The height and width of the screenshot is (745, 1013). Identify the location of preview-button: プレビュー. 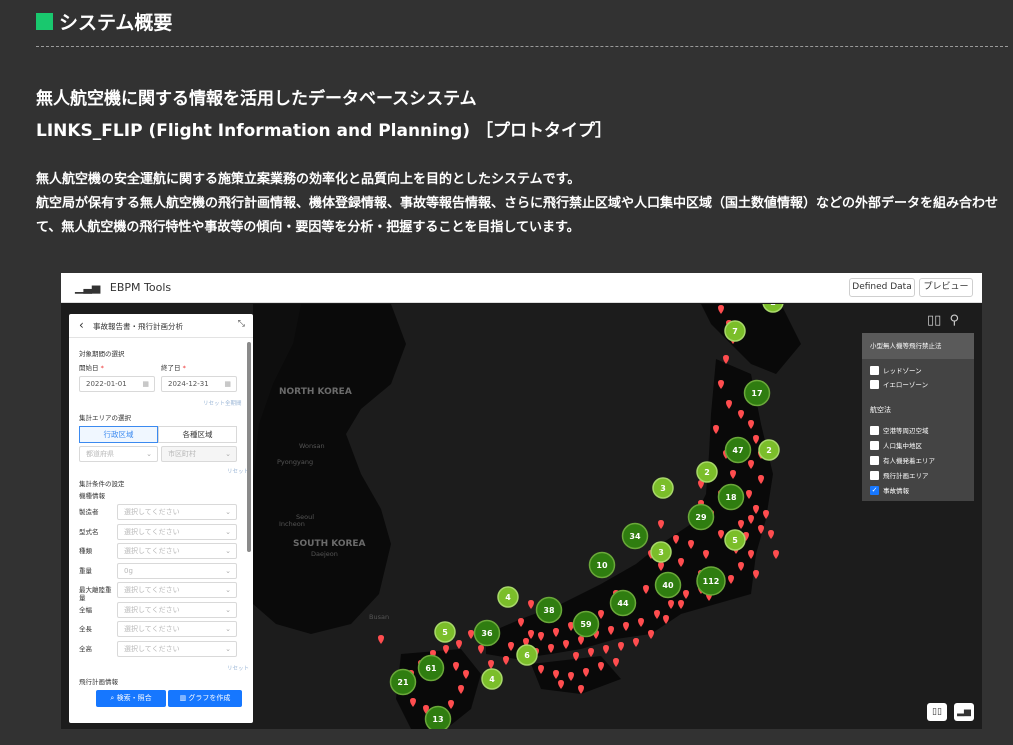
(946, 287).